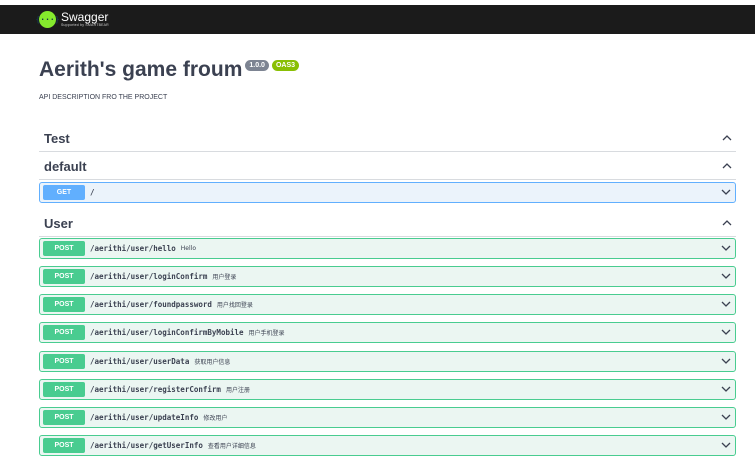  Describe the element at coordinates (215, 418) in the screenshot. I see `operation-summary: 修改用户` at that location.